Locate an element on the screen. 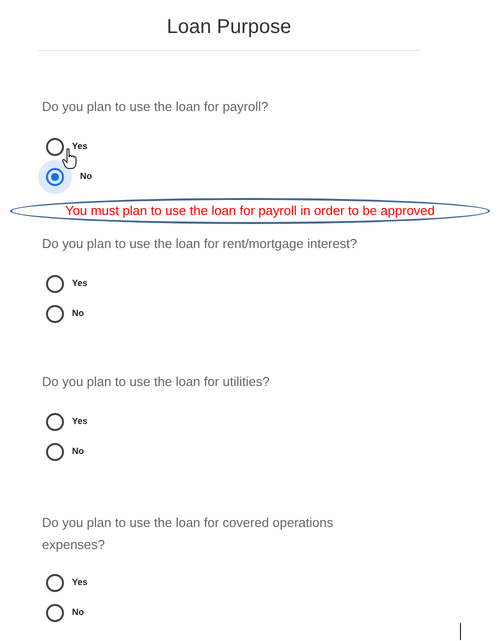  question-text: Do you plan to use the loan for payroll? is located at coordinates (156, 107).